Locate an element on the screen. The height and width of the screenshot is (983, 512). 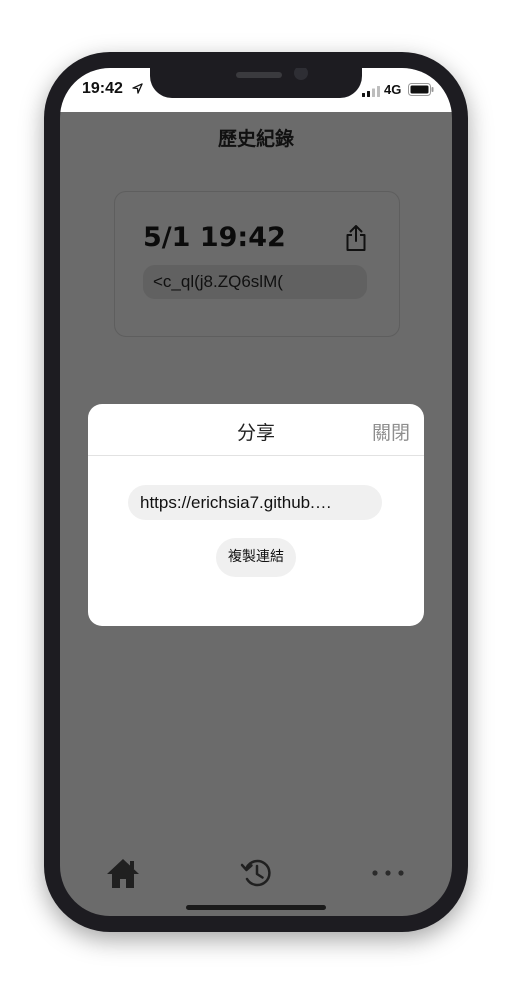
close-button: 關閉 is located at coordinates (391, 431).